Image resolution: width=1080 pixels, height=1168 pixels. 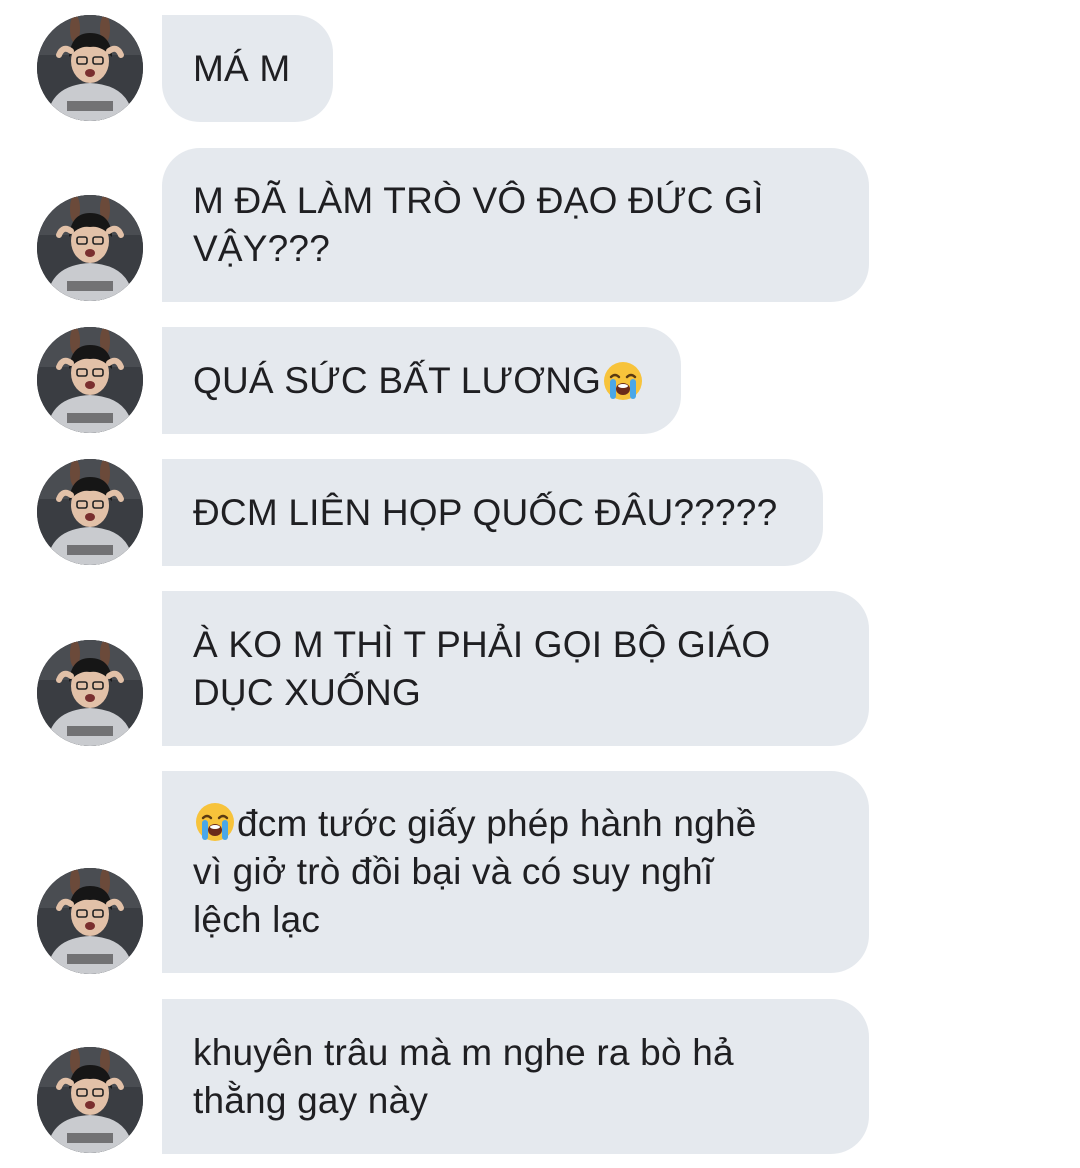 I want to click on message-bubble: ĐCM LIÊN HỌP QUỐC ĐÂU?????, so click(x=492, y=512).